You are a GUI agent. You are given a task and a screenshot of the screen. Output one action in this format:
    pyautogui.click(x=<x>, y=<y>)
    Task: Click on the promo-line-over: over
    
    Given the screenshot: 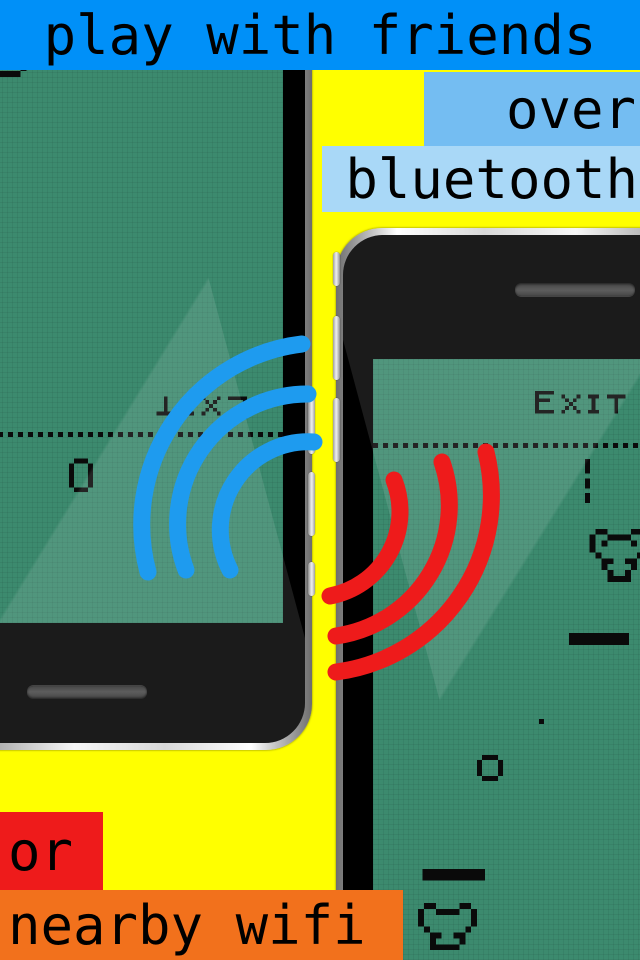 What is the action you would take?
    pyautogui.click(x=532, y=109)
    